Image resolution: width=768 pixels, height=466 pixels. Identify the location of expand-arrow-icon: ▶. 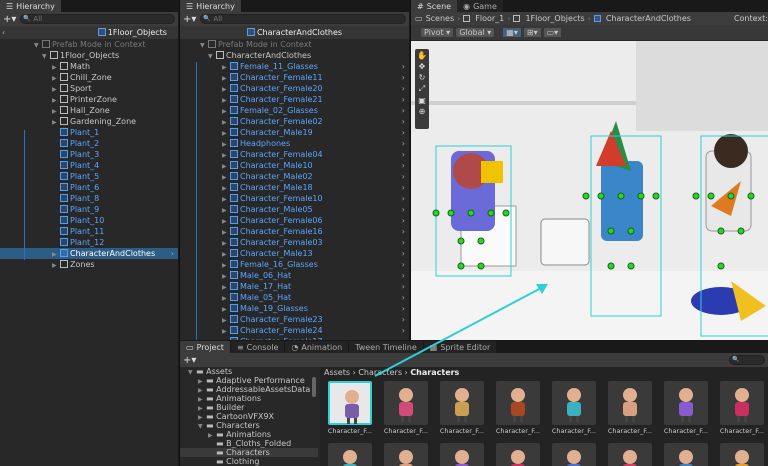
(56, 265).